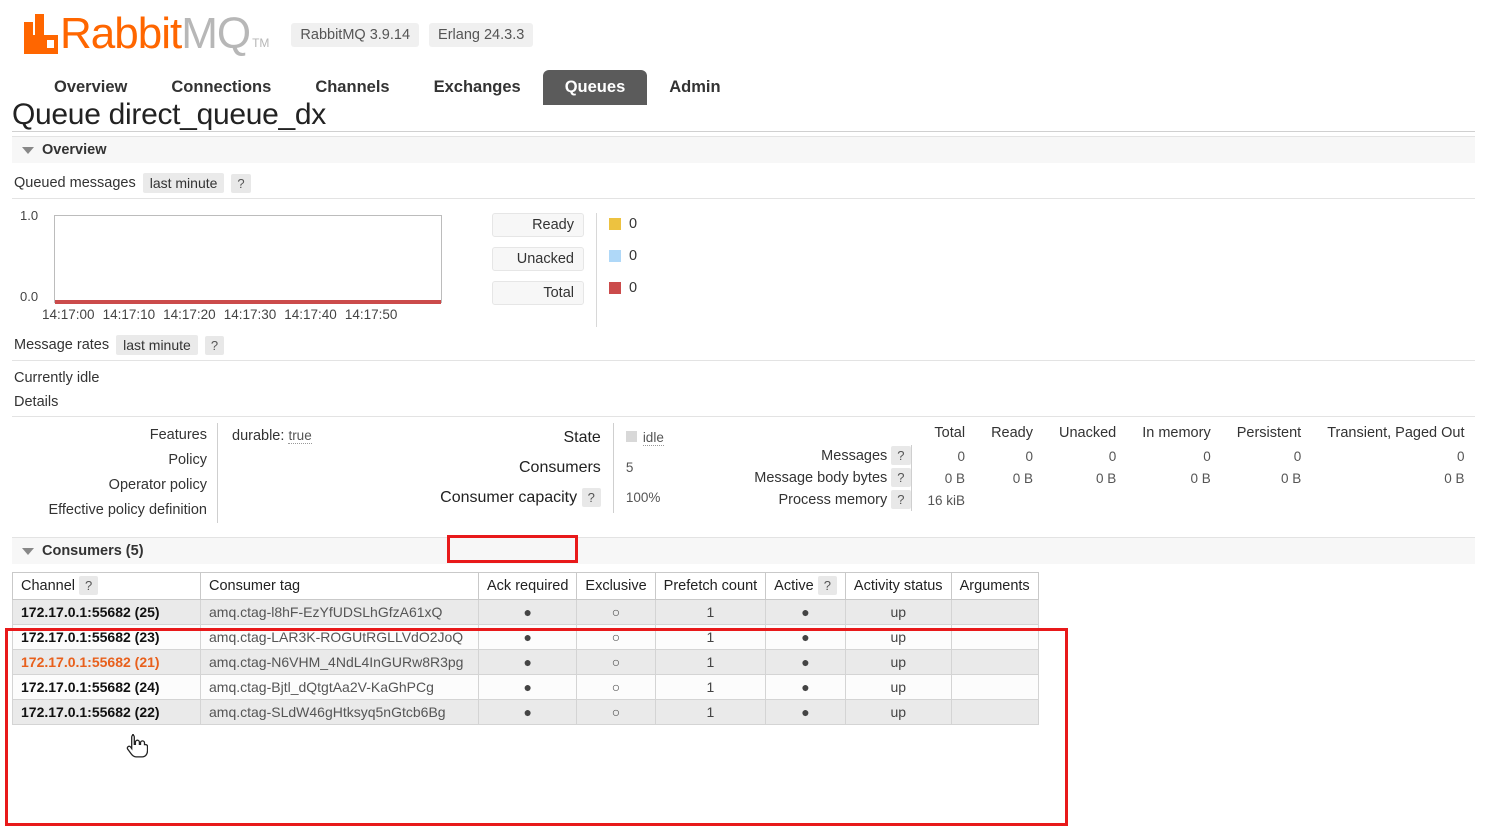  What do you see at coordinates (994, 586) in the screenshot?
I see `consumers-col-arguments: Arguments` at bounding box center [994, 586].